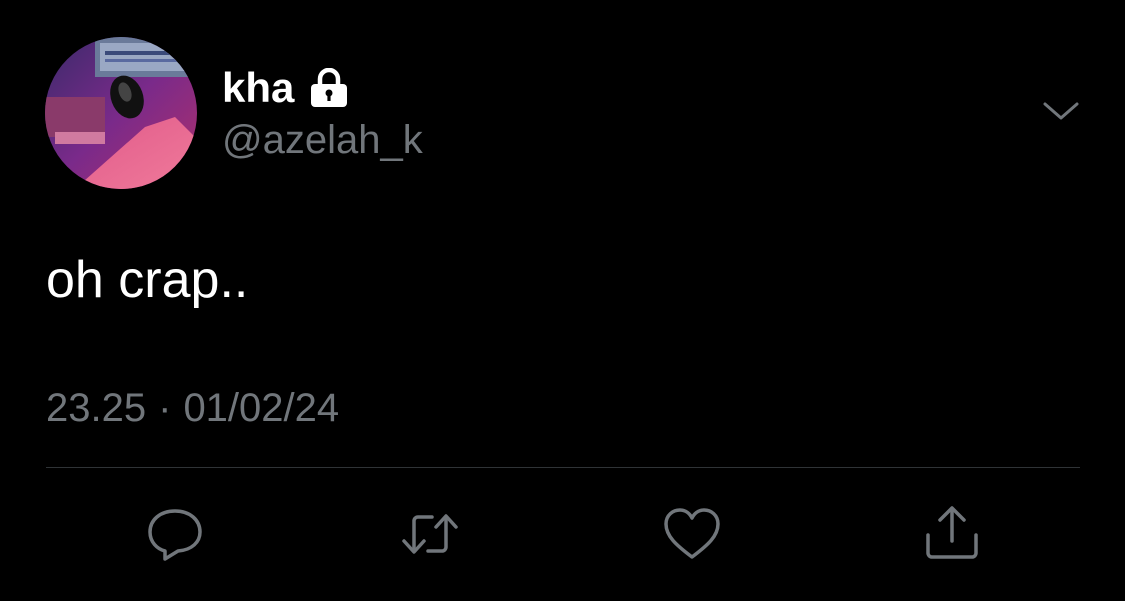 The image size is (1125, 601). I want to click on tweet-text: oh crap.., so click(147, 280).